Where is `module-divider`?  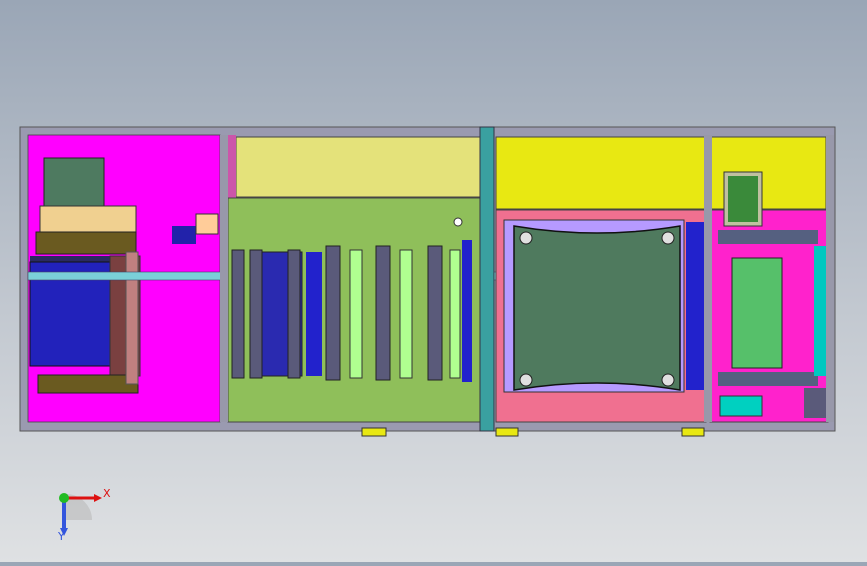
module-divider is located at coordinates (487, 279).